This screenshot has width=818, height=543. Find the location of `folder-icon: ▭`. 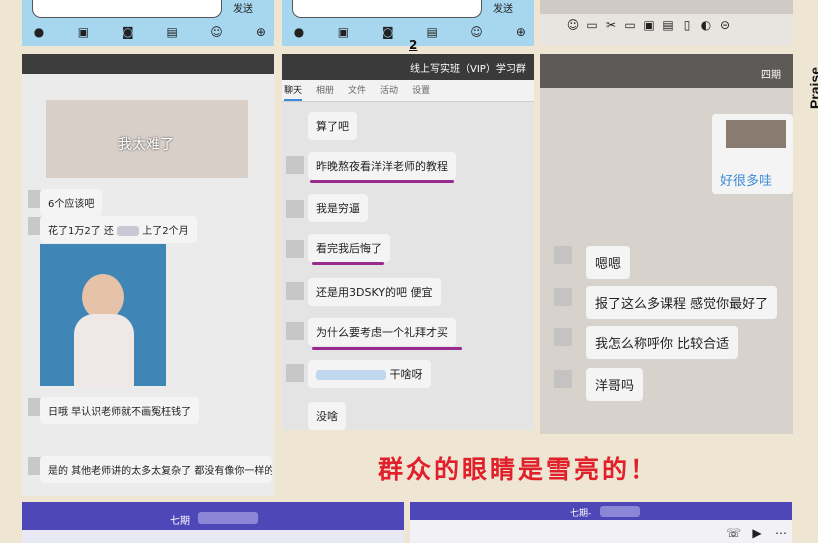

folder-icon: ▭ is located at coordinates (630, 25).